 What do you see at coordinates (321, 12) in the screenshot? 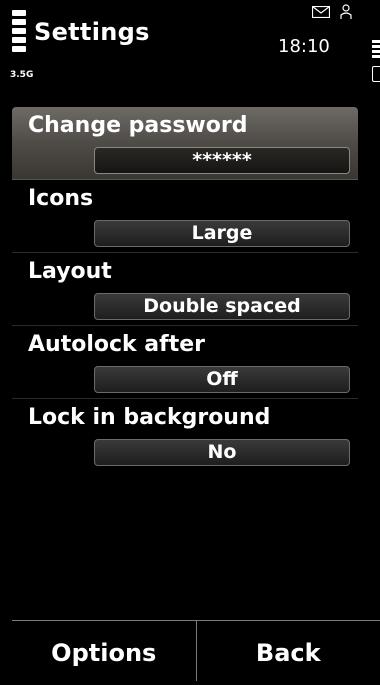
I see `mail-icon` at bounding box center [321, 12].